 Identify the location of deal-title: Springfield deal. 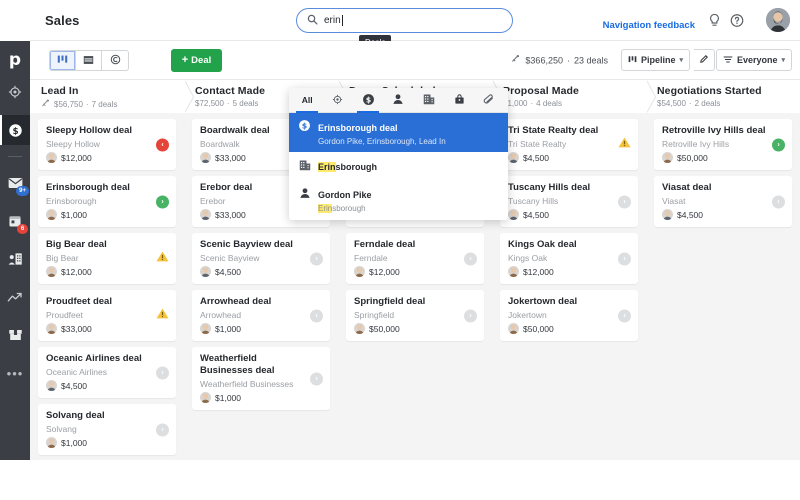
(390, 302).